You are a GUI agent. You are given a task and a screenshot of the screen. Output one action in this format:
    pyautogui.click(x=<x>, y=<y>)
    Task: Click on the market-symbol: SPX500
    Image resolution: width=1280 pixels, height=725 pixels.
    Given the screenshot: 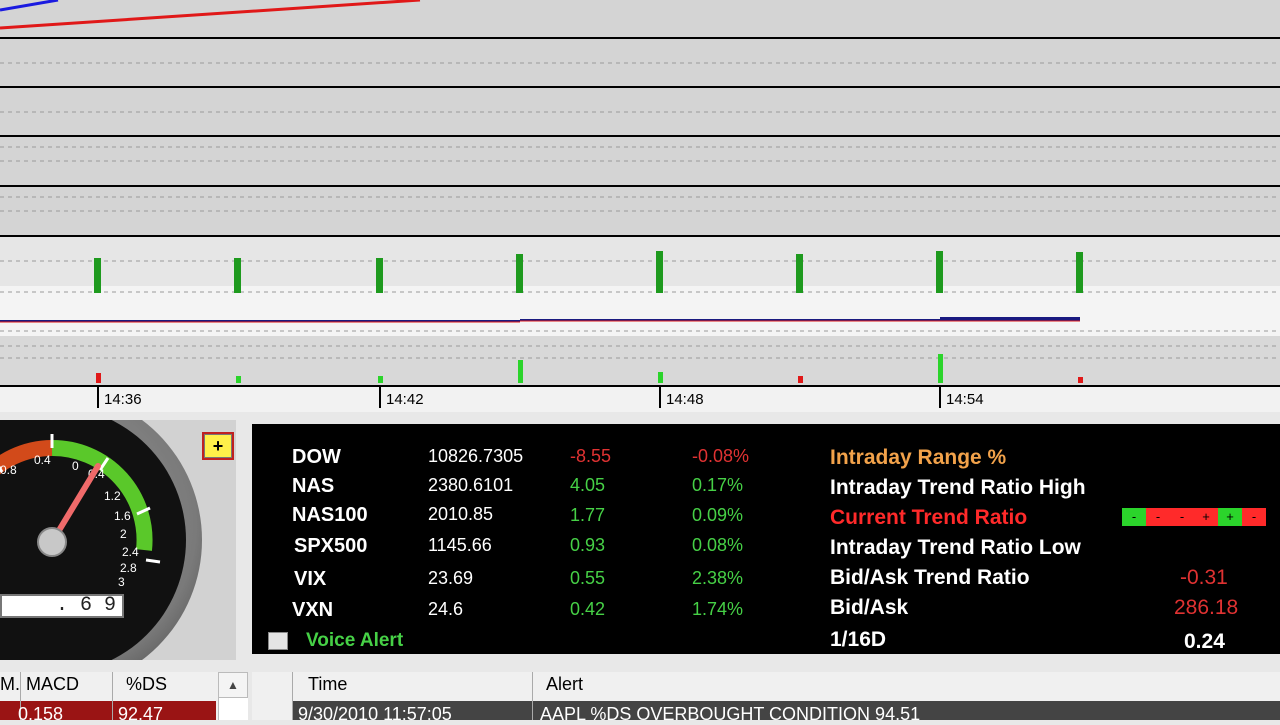 What is the action you would take?
    pyautogui.click(x=331, y=546)
    